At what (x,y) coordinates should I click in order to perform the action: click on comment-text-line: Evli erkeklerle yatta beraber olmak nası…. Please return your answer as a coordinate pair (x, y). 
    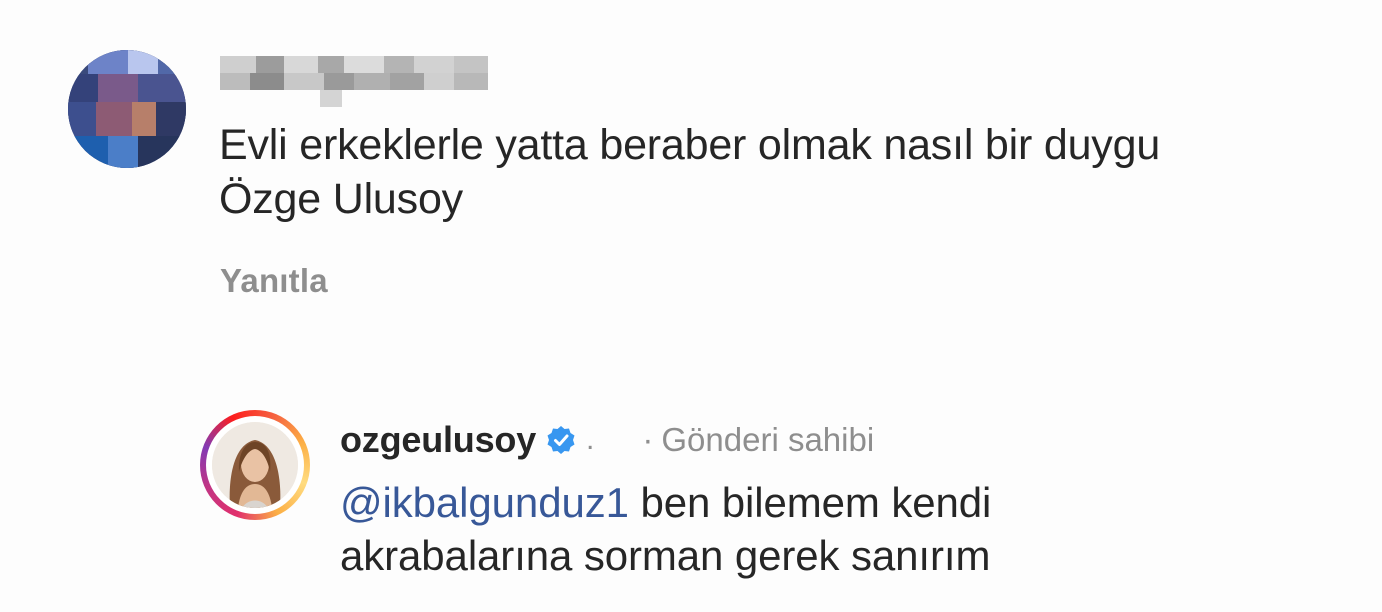
    Looking at the image, I should click on (690, 145).